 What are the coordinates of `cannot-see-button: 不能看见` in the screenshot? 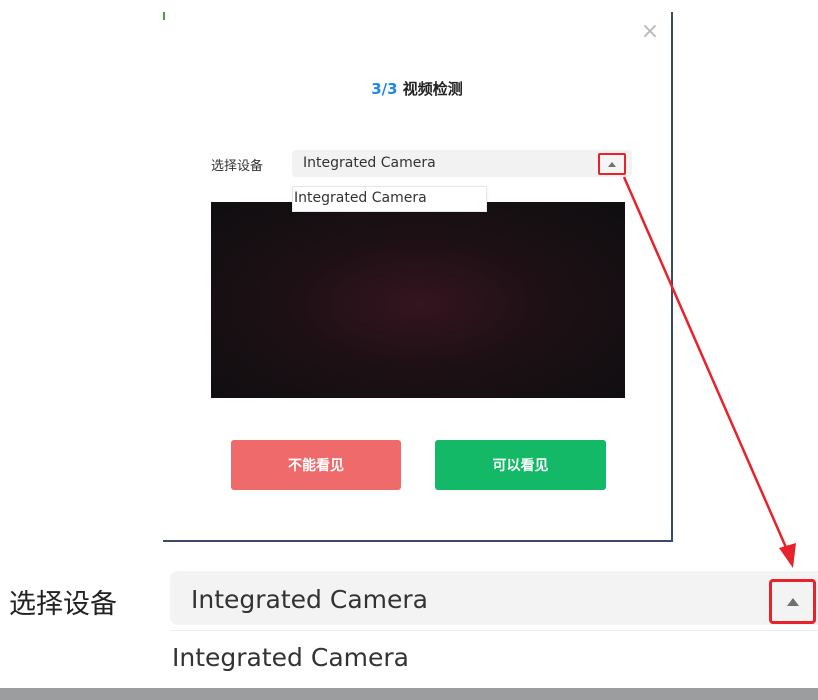 It's located at (316, 465).